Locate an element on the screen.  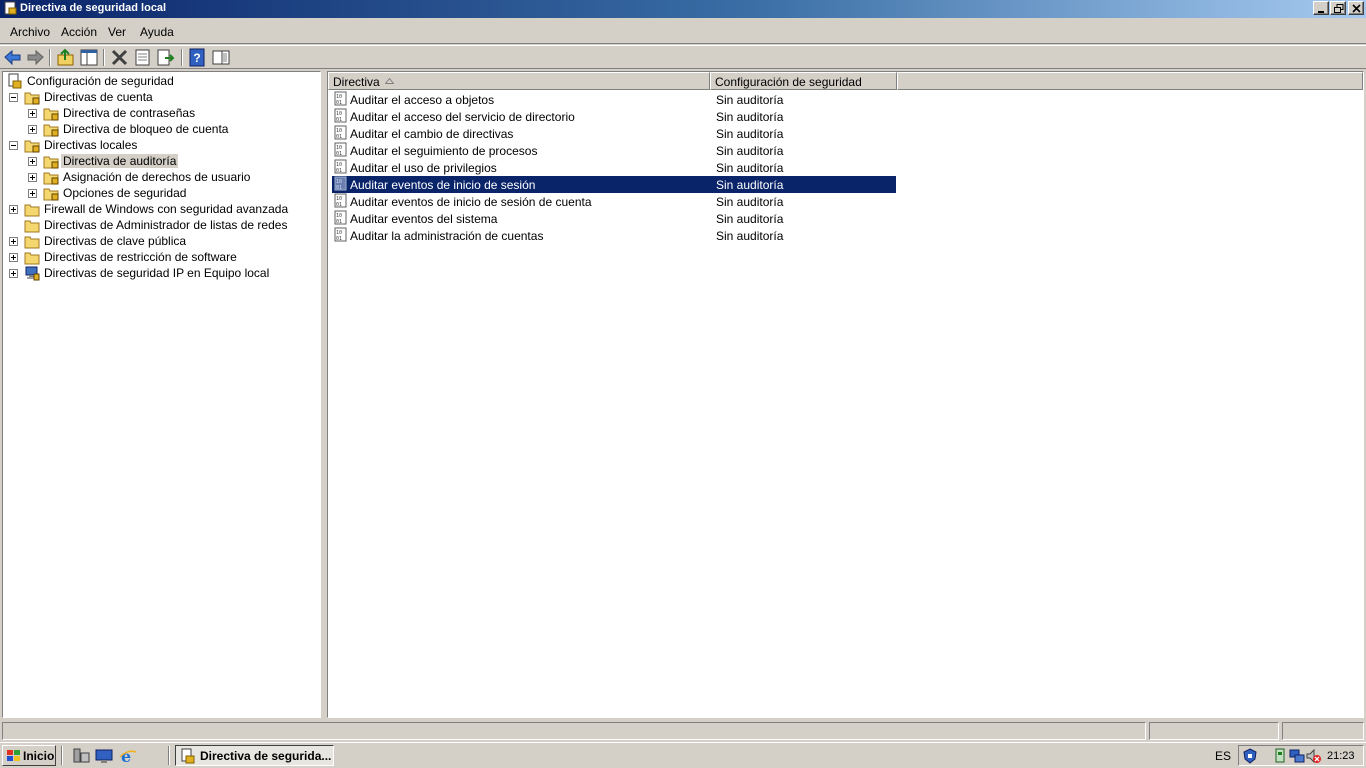
restore-icon is located at coordinates (1339, 8).